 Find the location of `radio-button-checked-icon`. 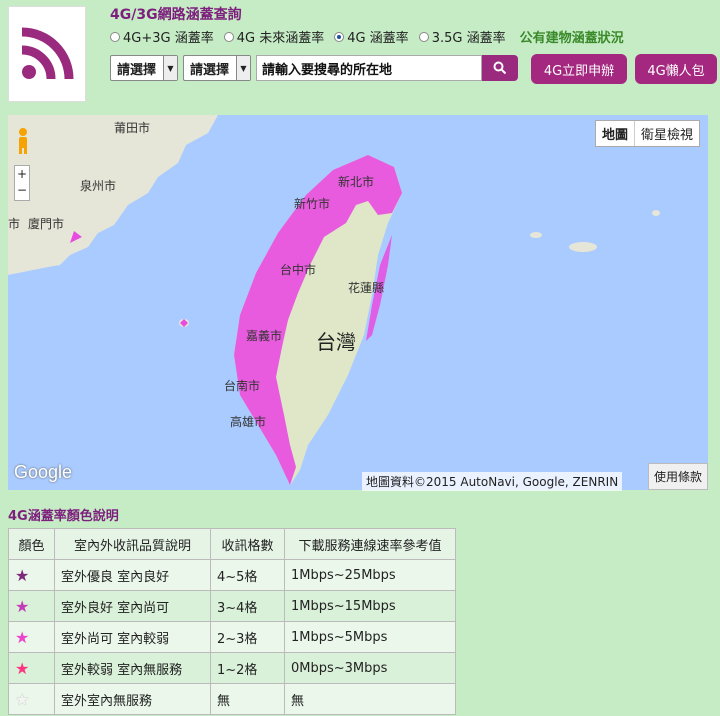

radio-button-checked-icon is located at coordinates (339, 36).